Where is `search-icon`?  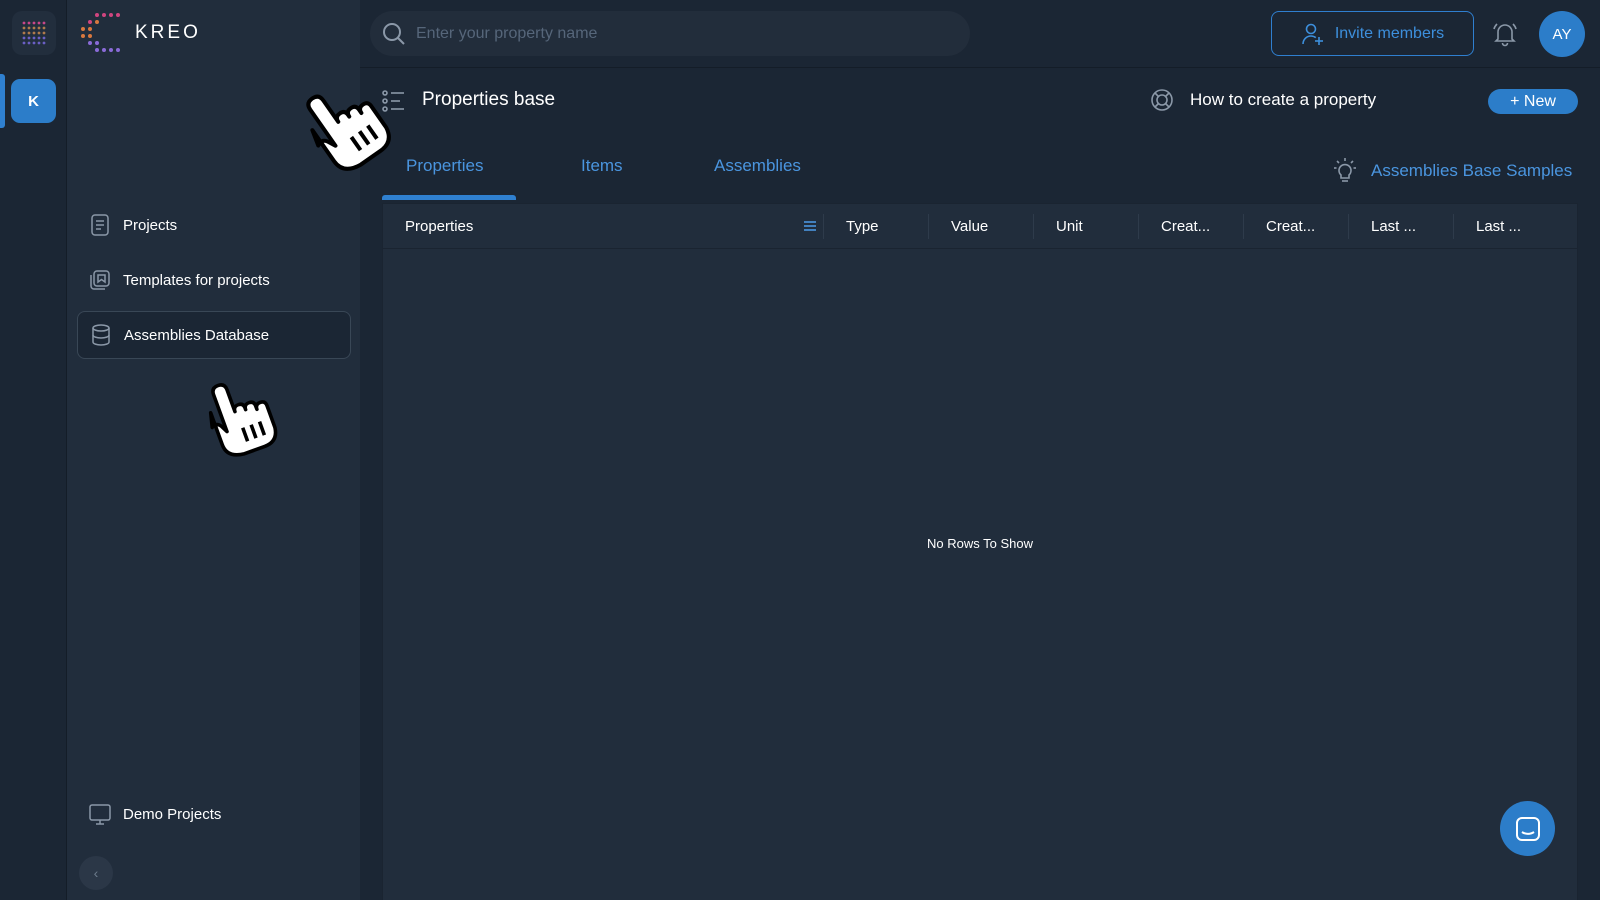 search-icon is located at coordinates (394, 33).